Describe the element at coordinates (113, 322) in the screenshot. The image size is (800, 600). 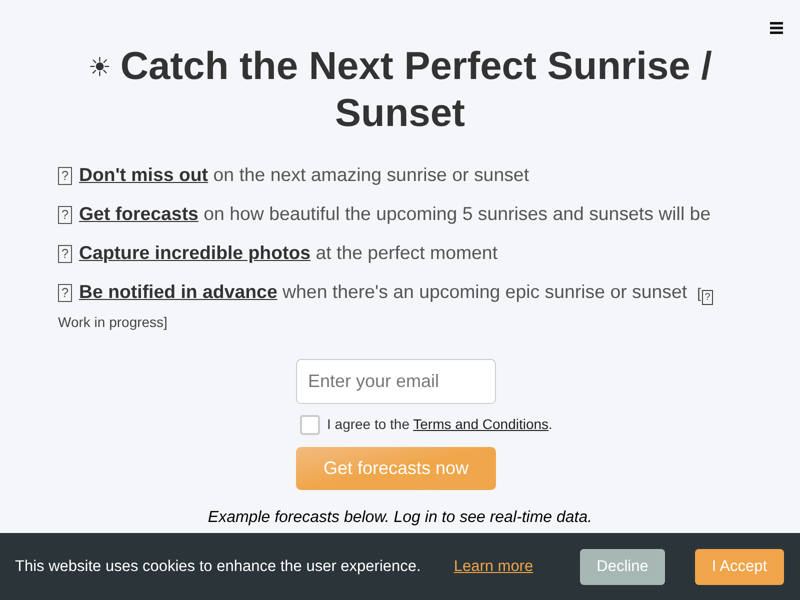
I see `note-text: Work in progress]` at that location.